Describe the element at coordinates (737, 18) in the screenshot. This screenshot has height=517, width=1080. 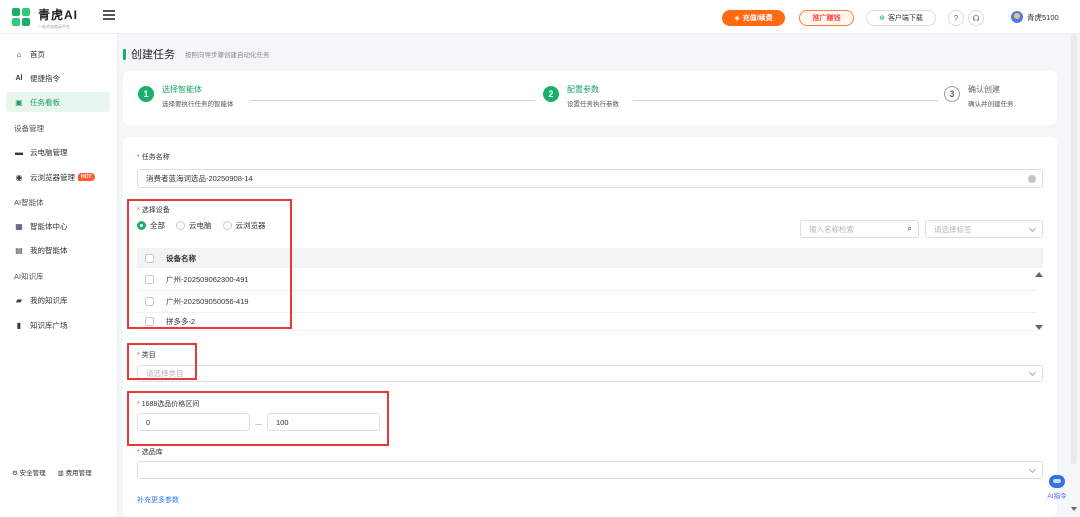
I see `wallet-icon: ◈` at that location.